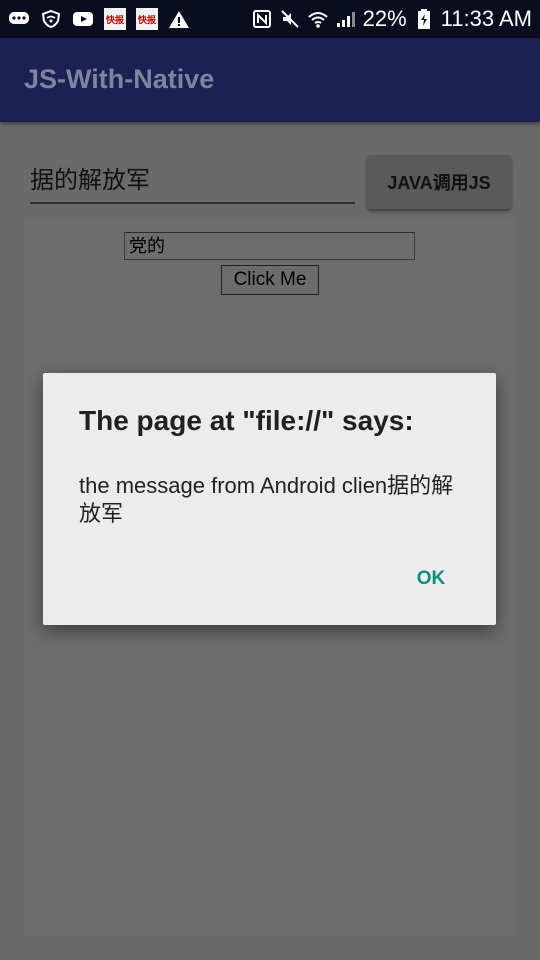  What do you see at coordinates (266, 499) in the screenshot?
I see `dialog-message: the message from Android clien据的解放军` at bounding box center [266, 499].